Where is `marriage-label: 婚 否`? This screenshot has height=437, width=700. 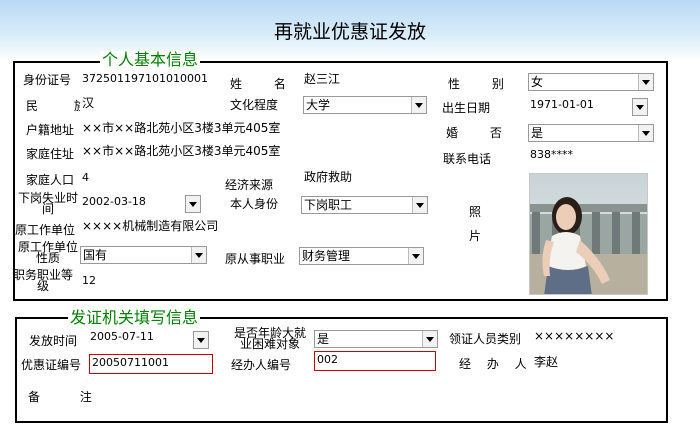 marriage-label: 婚 否 is located at coordinates (481, 133).